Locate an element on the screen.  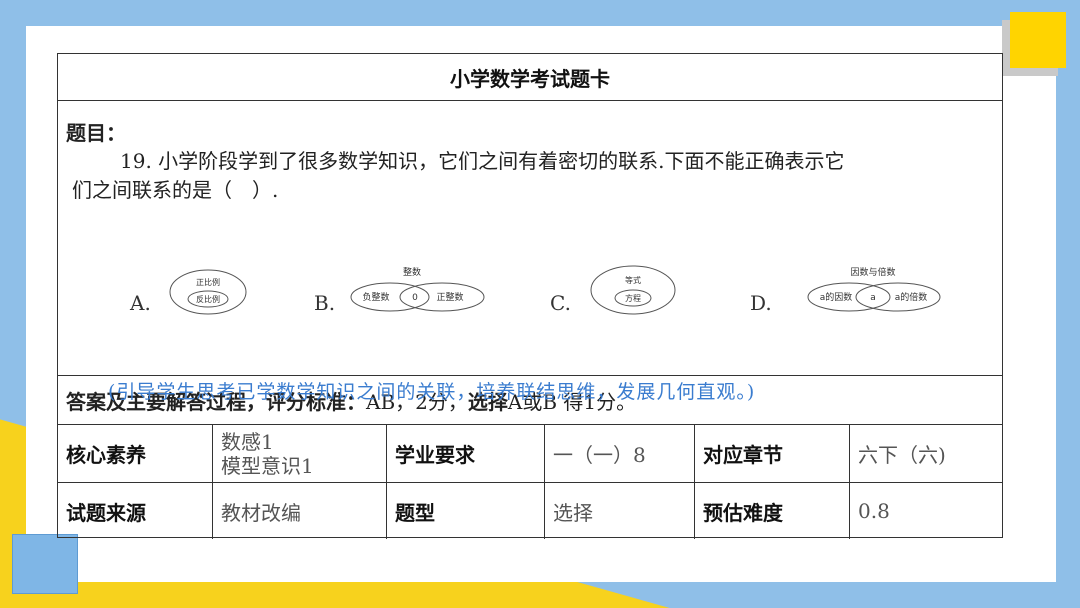
difficulty-label: 预估难度 is located at coordinates (772, 511).